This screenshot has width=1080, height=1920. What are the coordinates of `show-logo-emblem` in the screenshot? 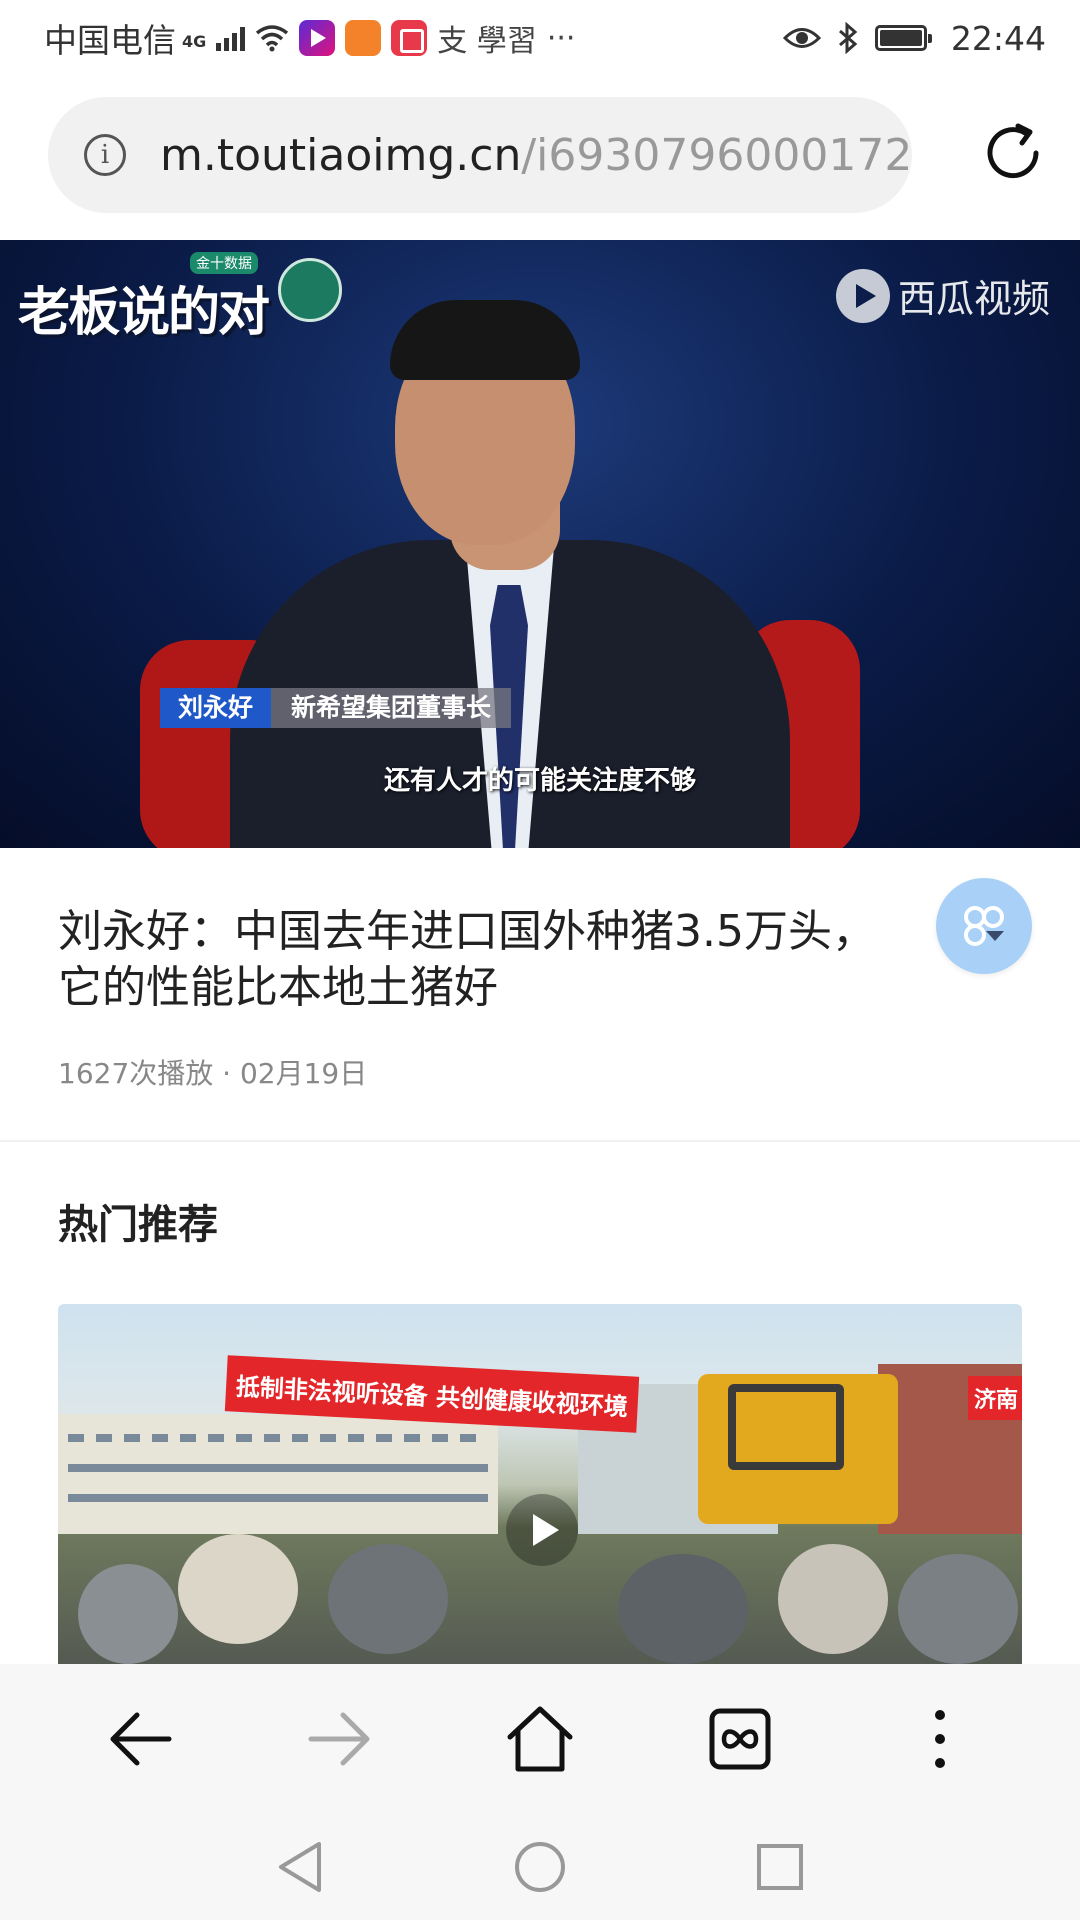 It's located at (310, 290).